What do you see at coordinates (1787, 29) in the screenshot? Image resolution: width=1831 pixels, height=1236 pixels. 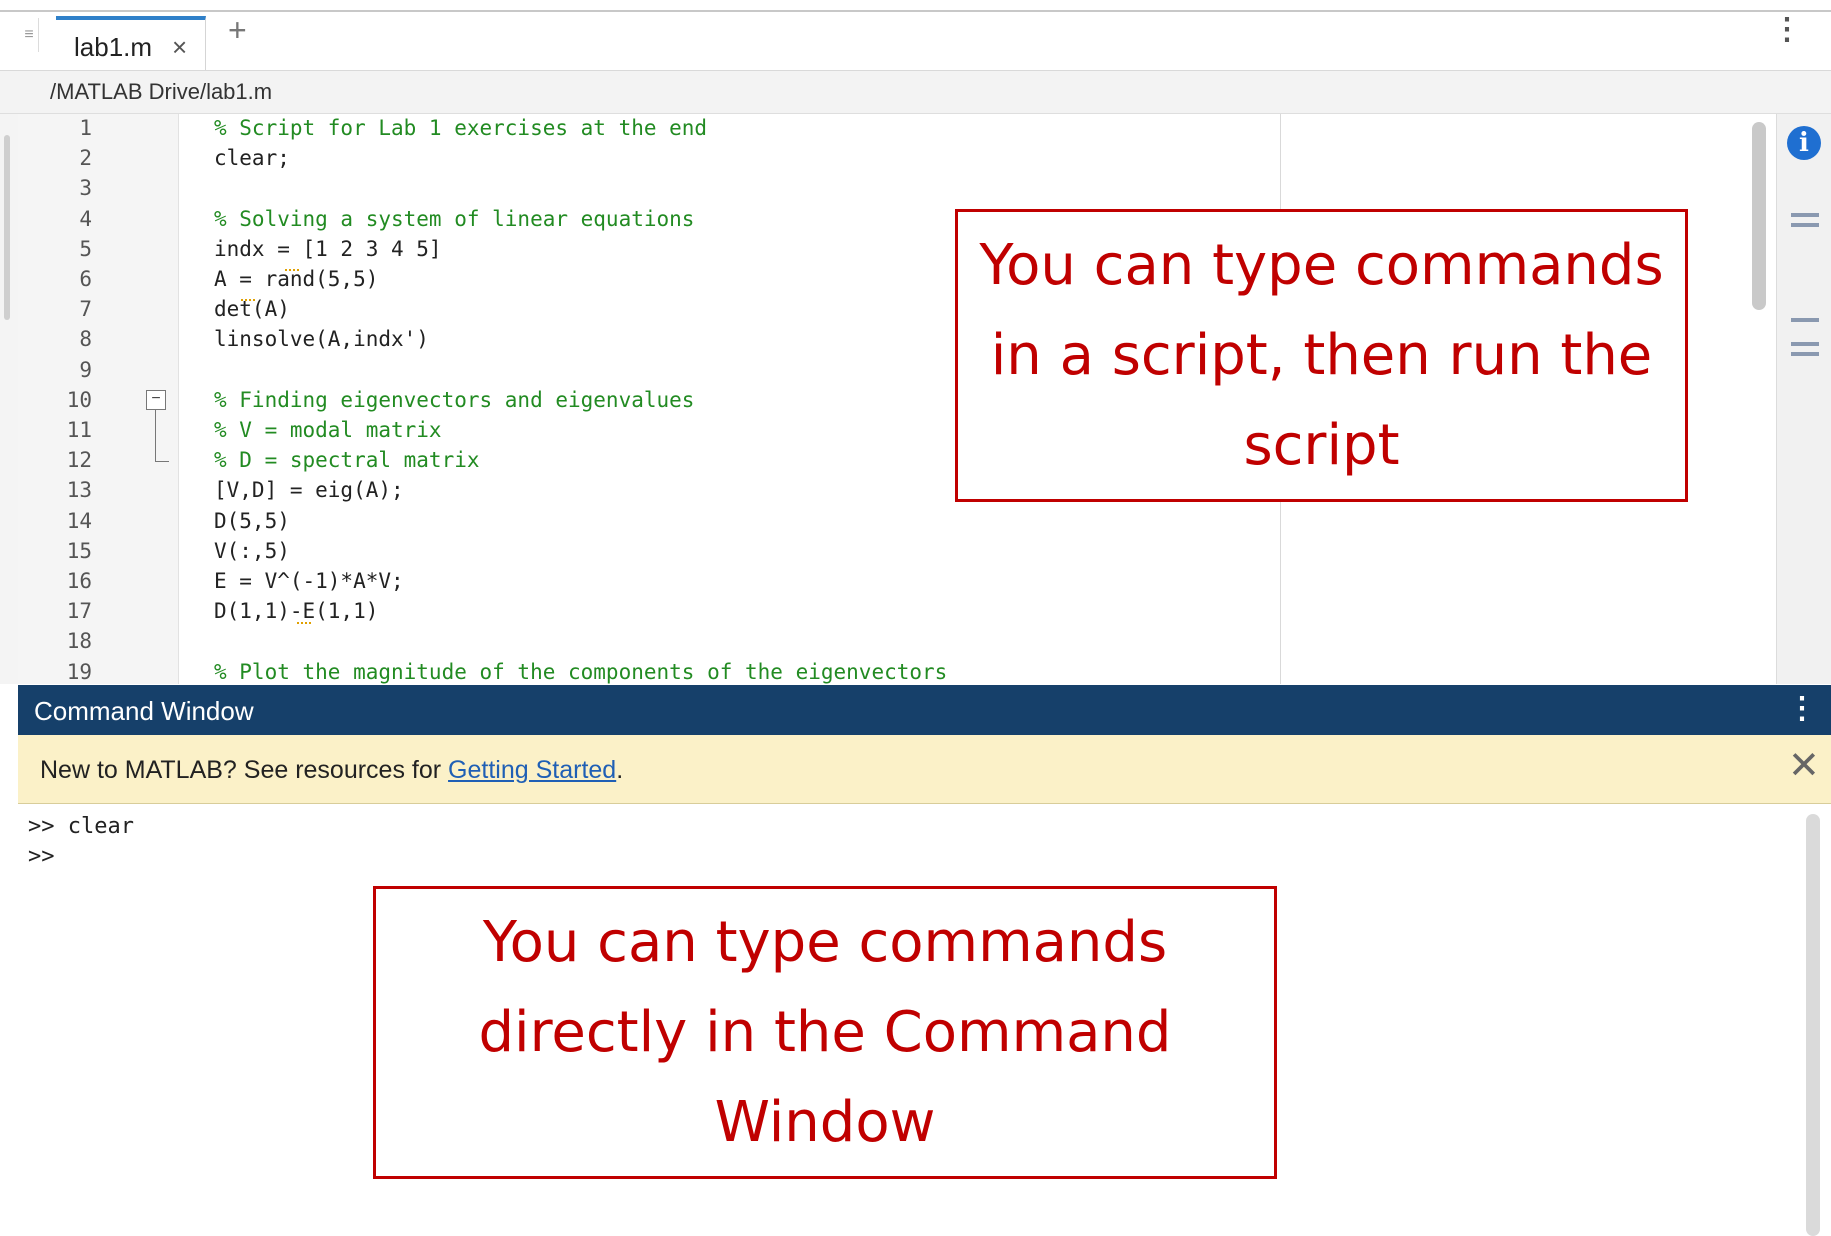 I see `editor-menu-icon: ⋮` at bounding box center [1787, 29].